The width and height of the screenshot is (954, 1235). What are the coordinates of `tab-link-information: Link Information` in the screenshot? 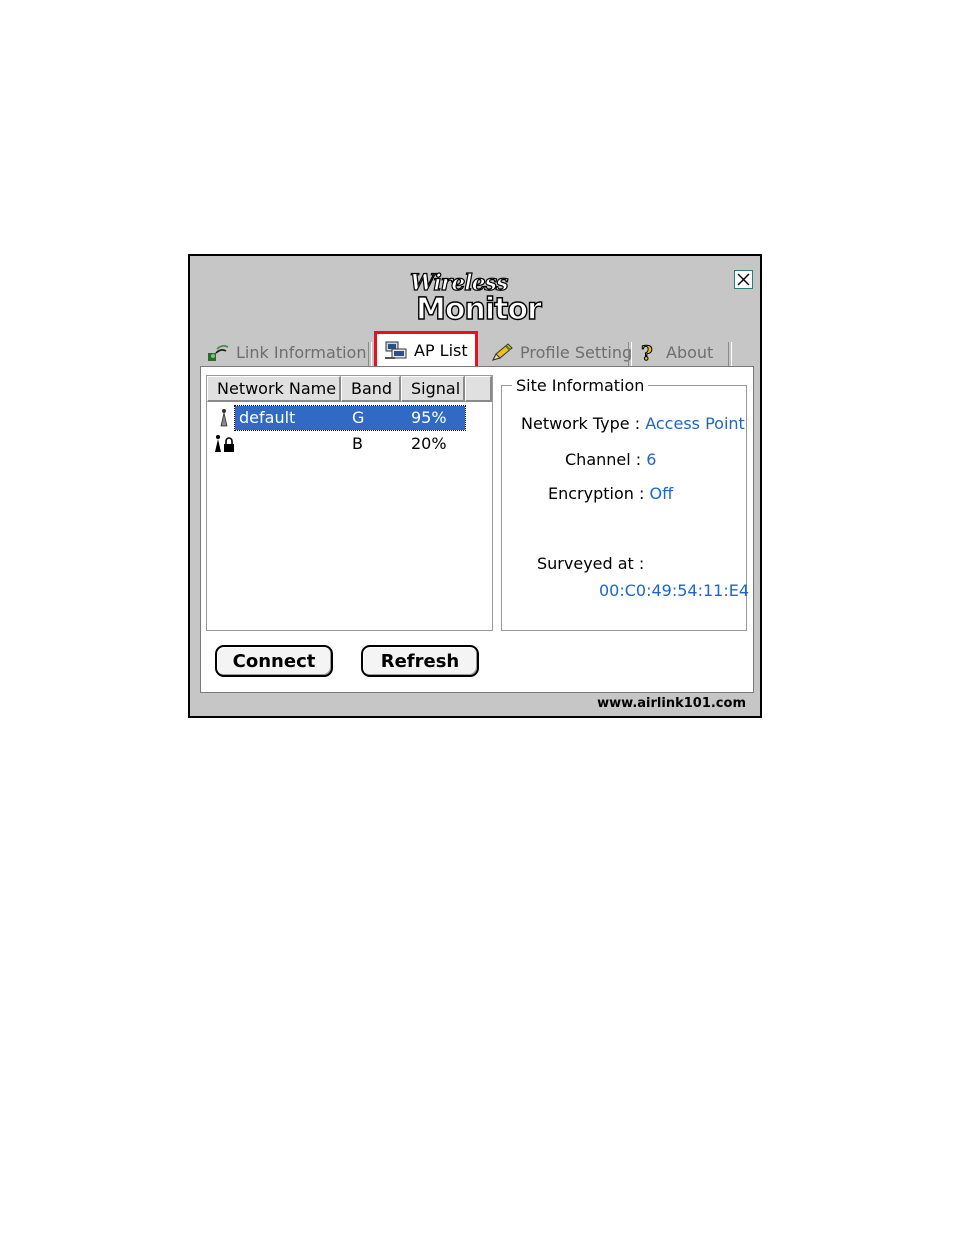 It's located at (286, 352).